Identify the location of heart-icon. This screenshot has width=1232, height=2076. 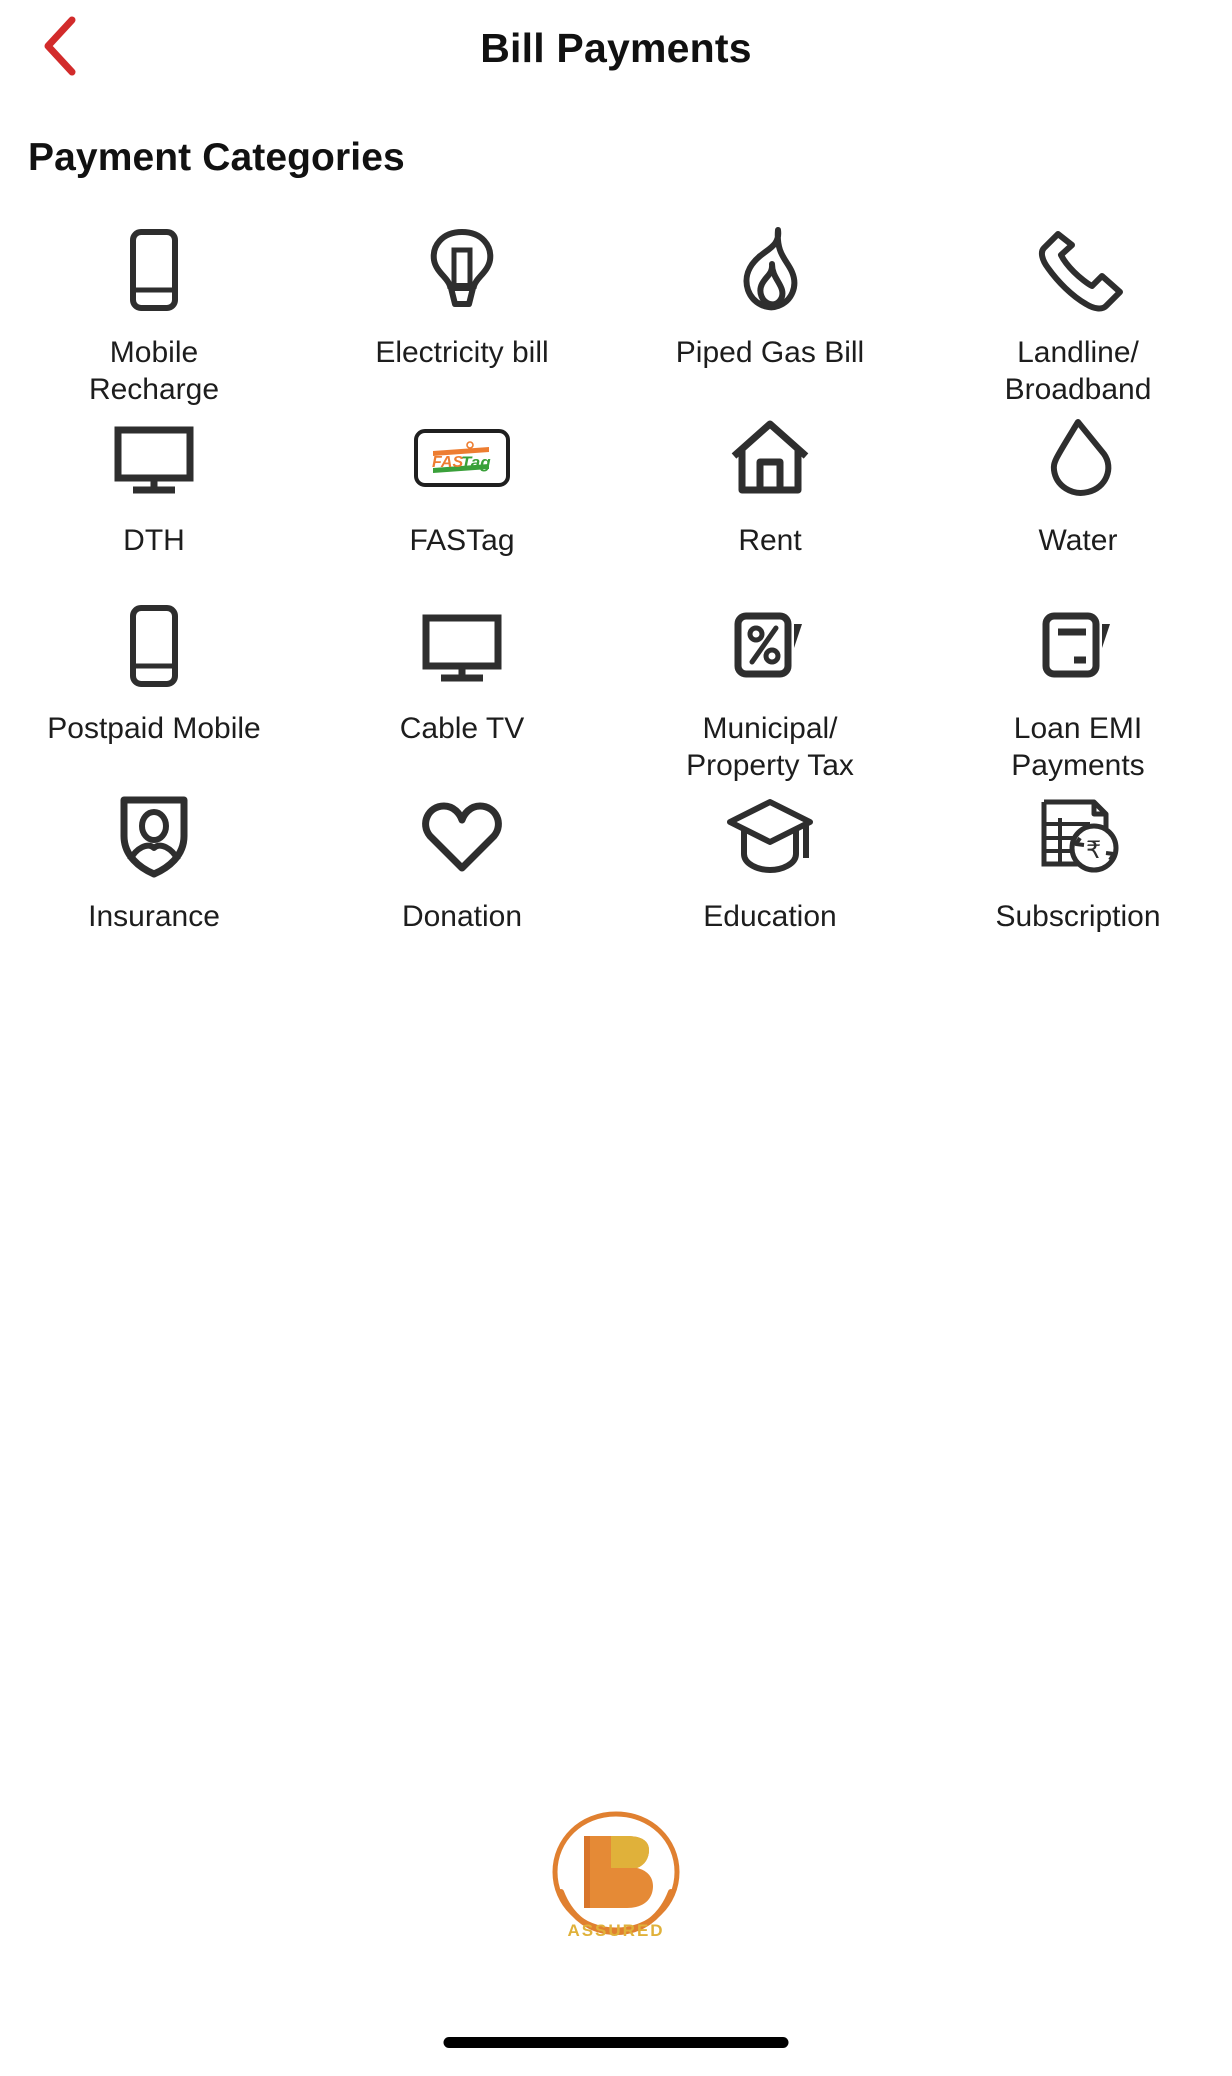
(462, 834).